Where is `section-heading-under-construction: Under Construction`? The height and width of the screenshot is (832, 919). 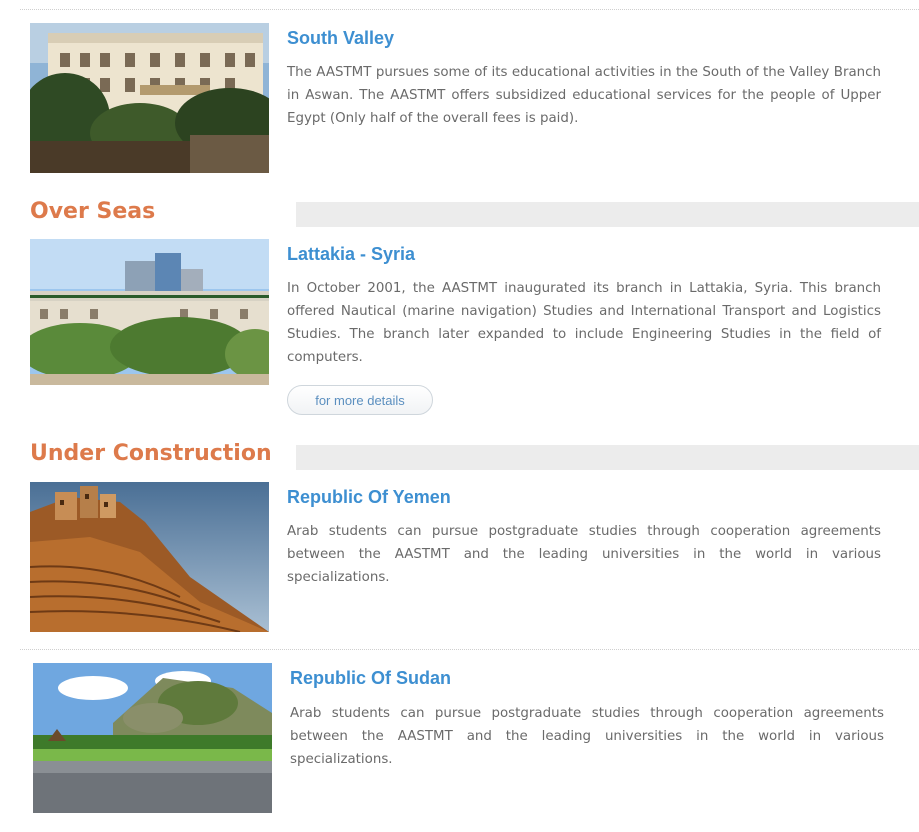 section-heading-under-construction: Under Construction is located at coordinates (151, 453).